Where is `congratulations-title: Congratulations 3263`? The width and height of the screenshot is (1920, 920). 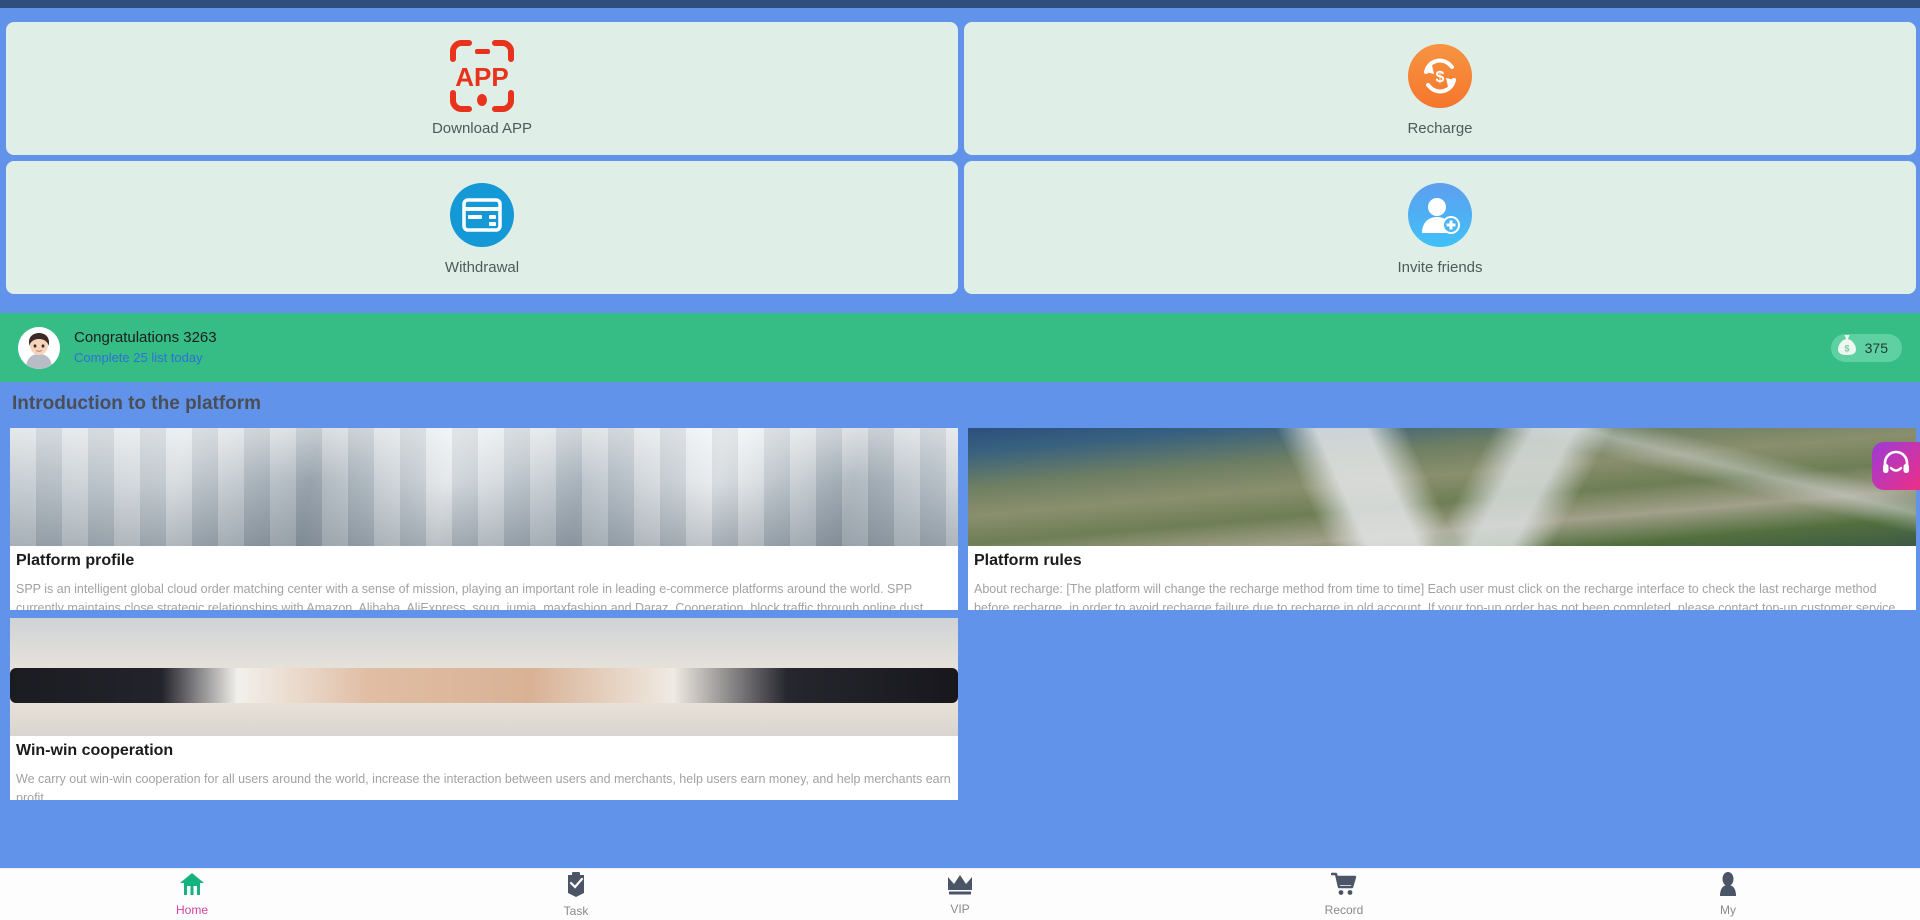 congratulations-title: Congratulations 3263 is located at coordinates (145, 337).